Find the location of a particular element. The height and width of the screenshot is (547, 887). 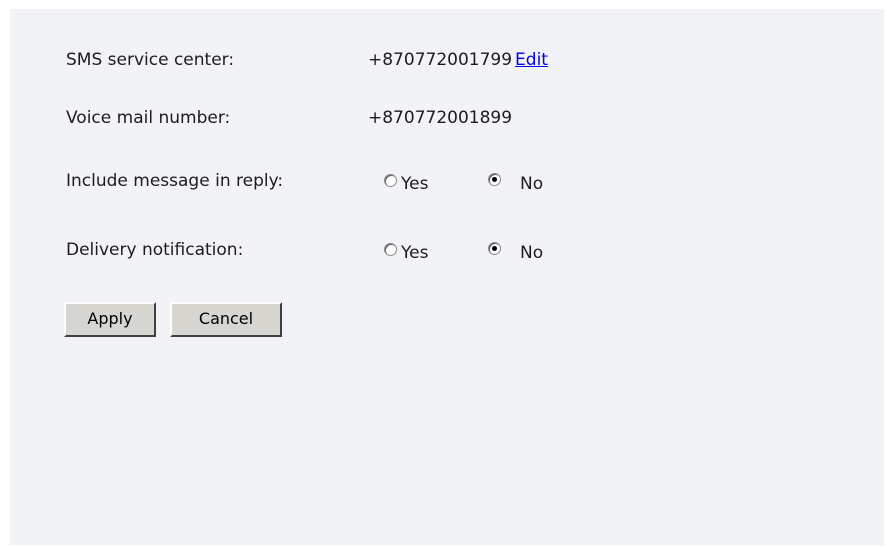

voice-mail-number-value: +870772001899 is located at coordinates (440, 118).